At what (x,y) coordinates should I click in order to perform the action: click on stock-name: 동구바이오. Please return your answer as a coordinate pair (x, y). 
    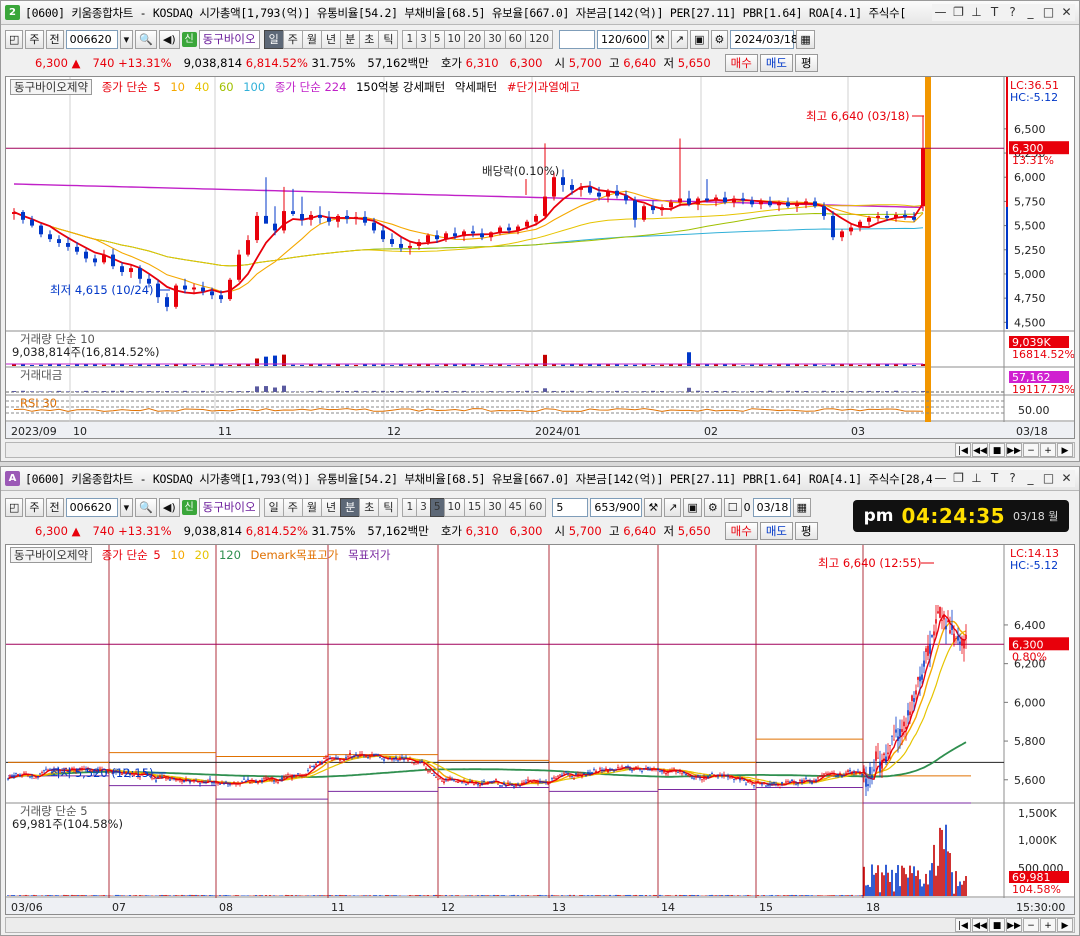
    Looking at the image, I should click on (229, 507).